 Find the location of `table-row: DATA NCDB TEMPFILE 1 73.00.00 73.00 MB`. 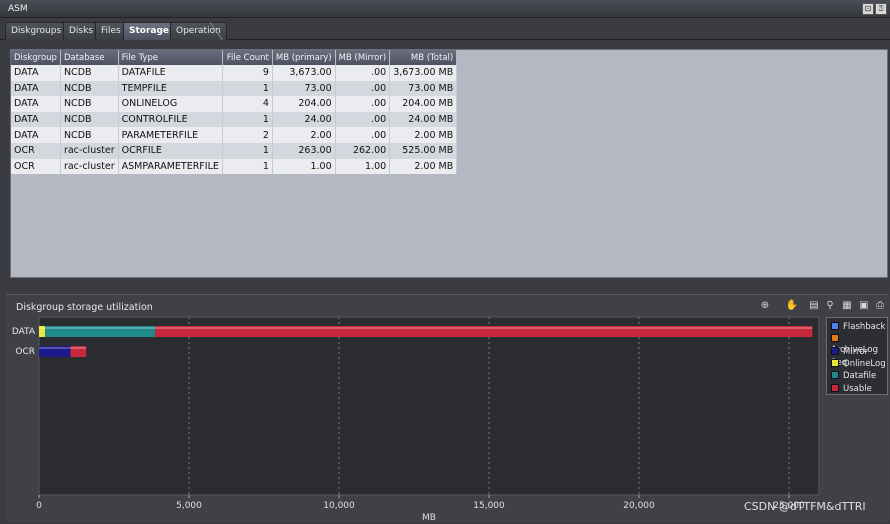

table-row: DATA NCDB TEMPFILE 1 73.00.00 73.00 MB is located at coordinates (234, 88).